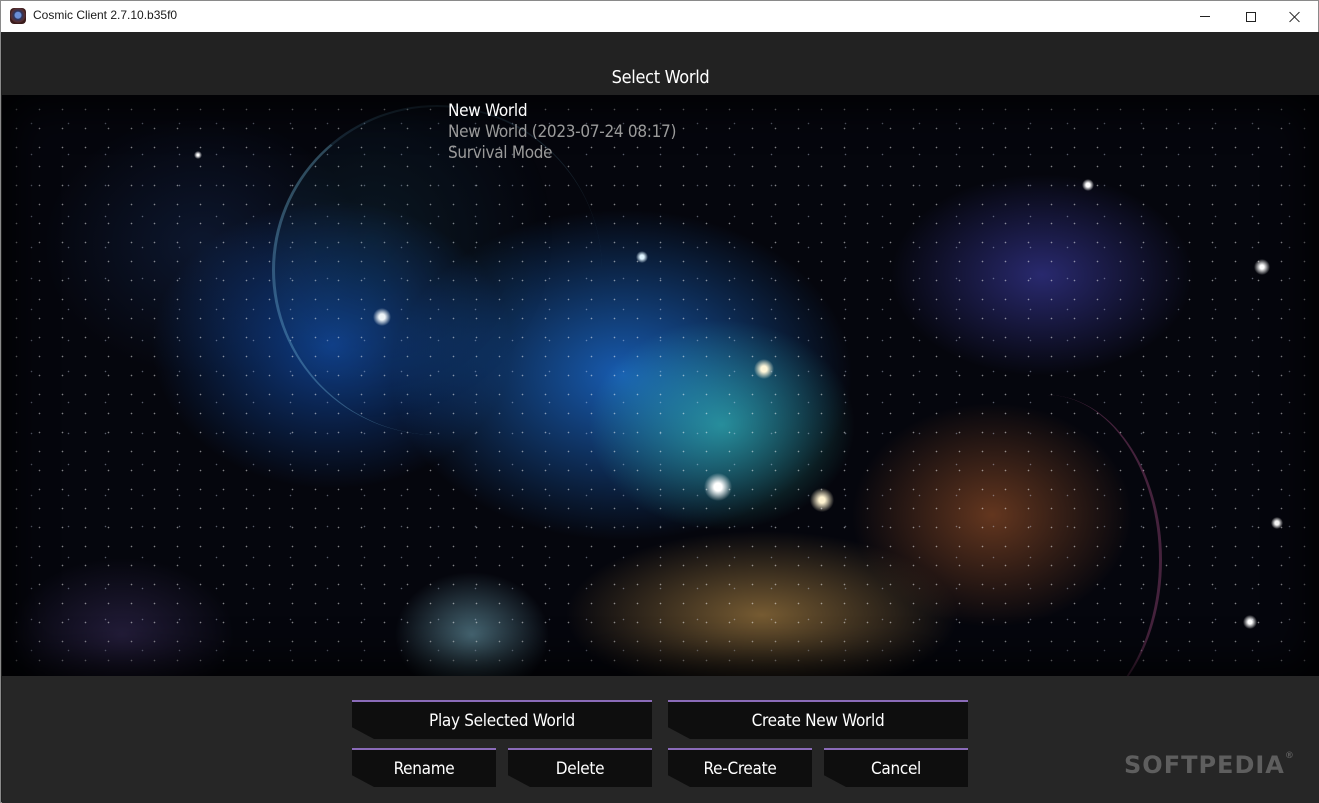 The height and width of the screenshot is (803, 1319). I want to click on maximize-icon, so click(1251, 16).